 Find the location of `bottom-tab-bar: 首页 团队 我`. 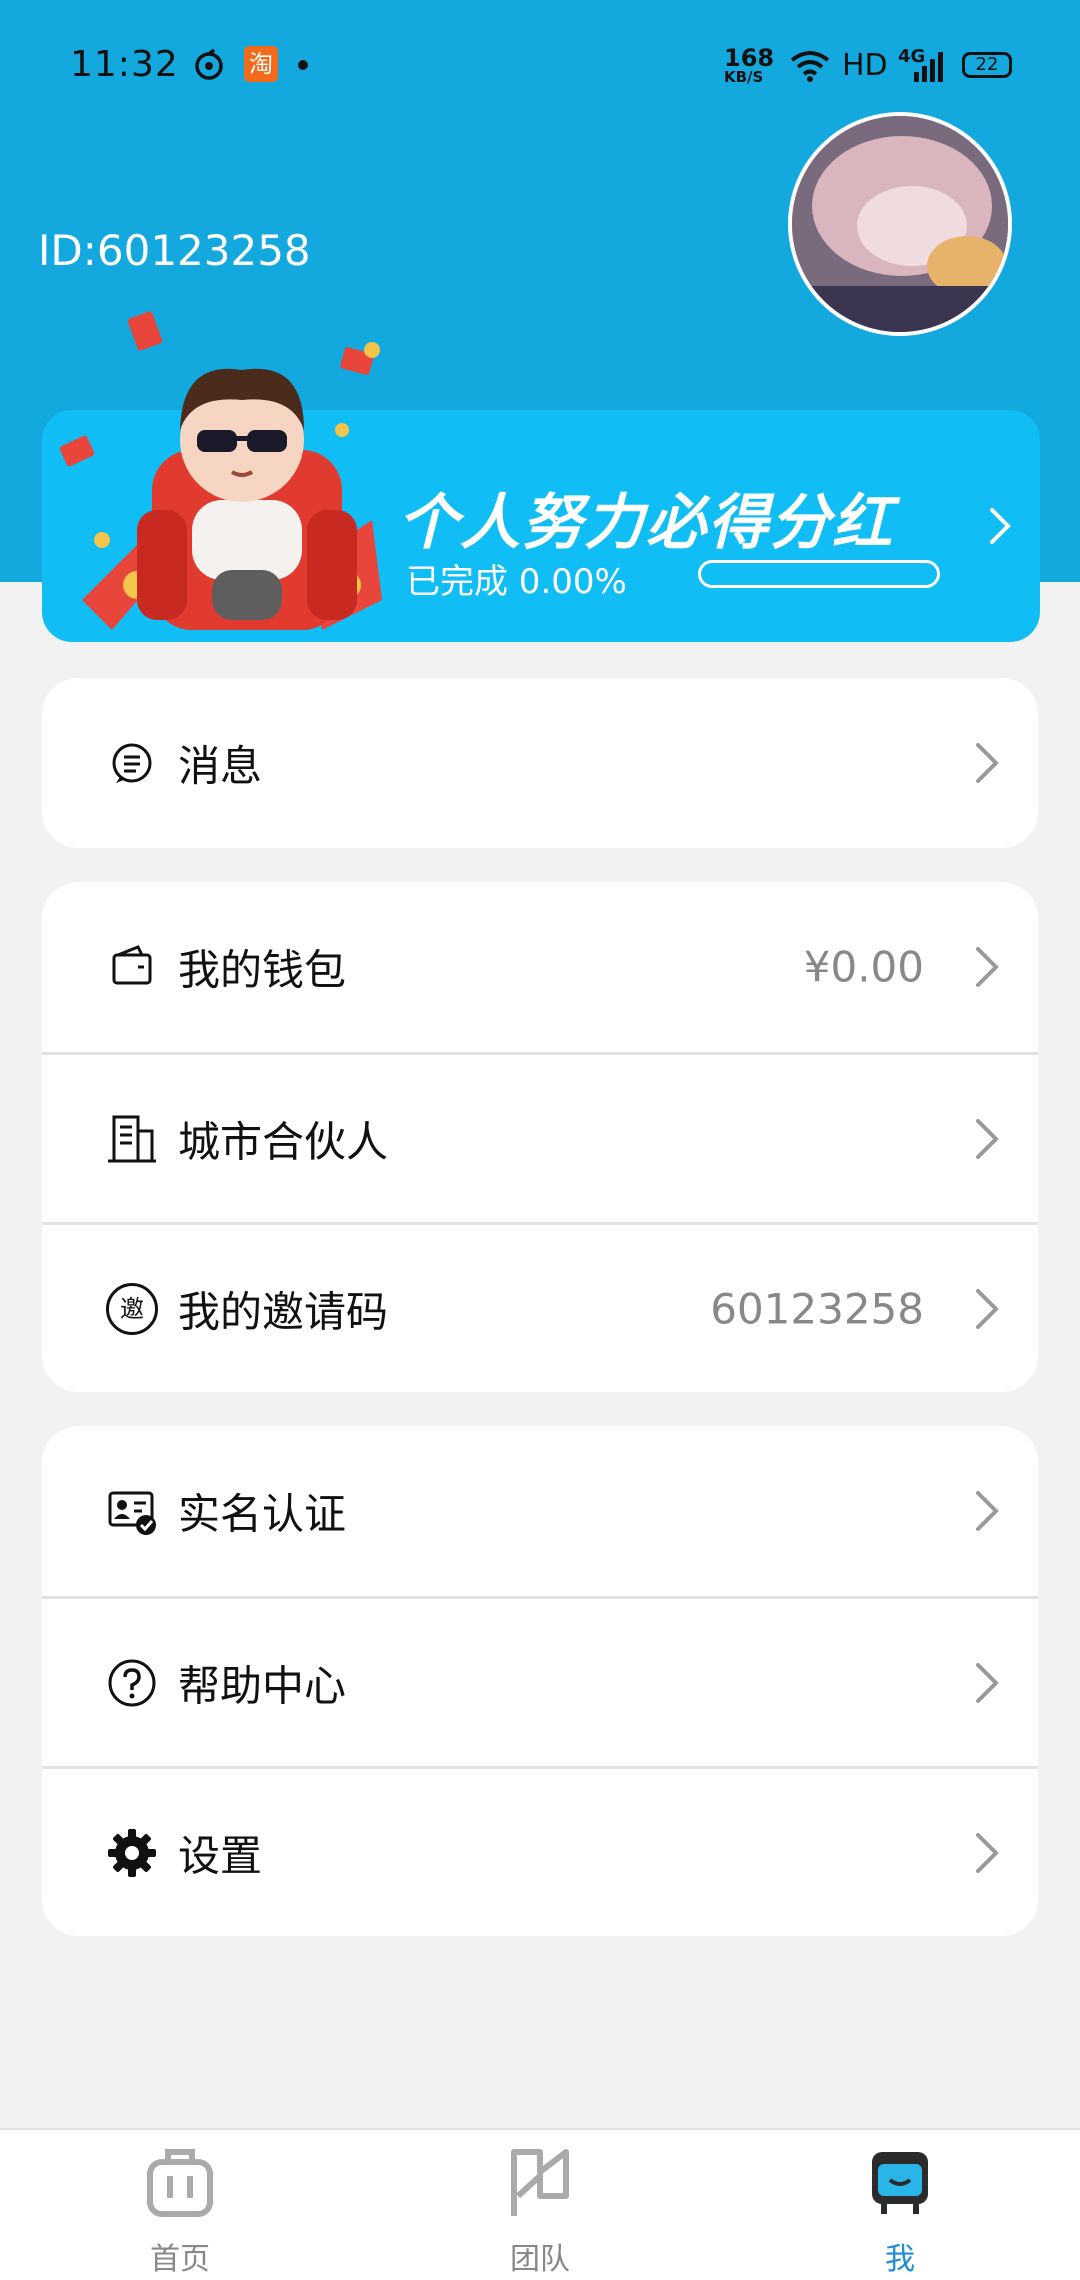

bottom-tab-bar: 首页 团队 我 is located at coordinates (540, 2204).